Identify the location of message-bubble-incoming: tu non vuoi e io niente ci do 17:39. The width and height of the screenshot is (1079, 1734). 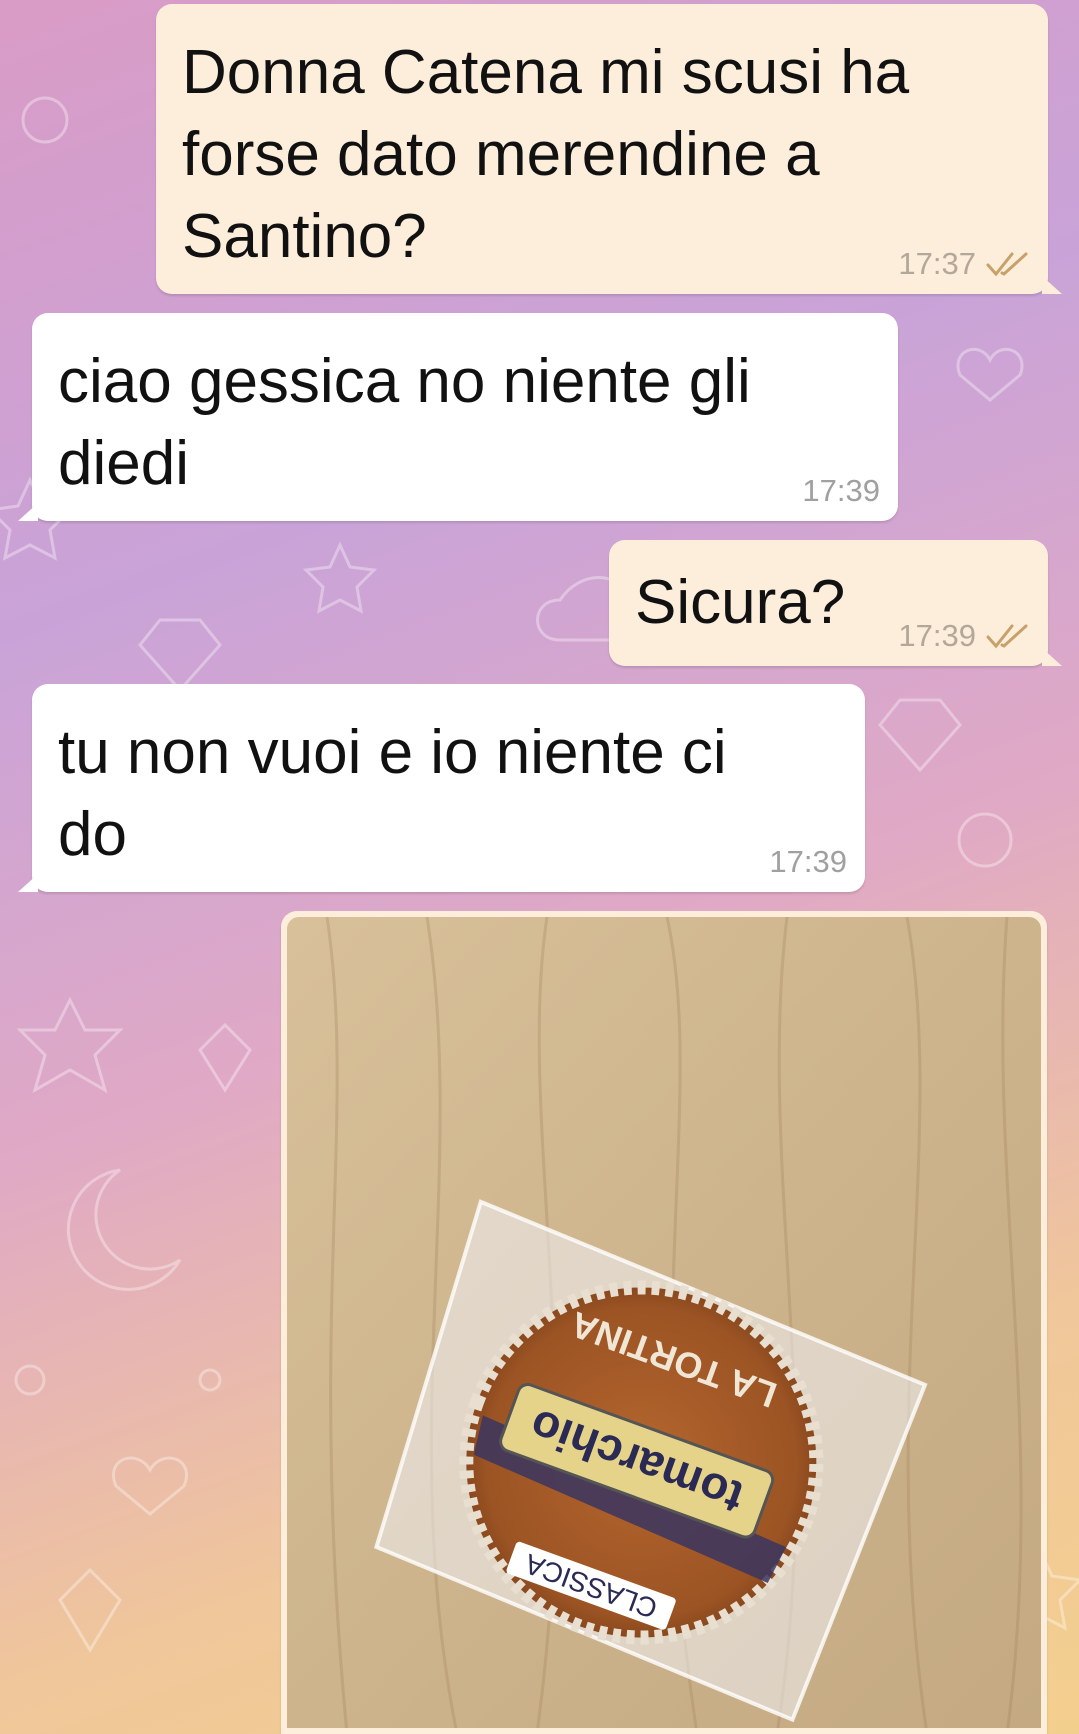
(441, 788).